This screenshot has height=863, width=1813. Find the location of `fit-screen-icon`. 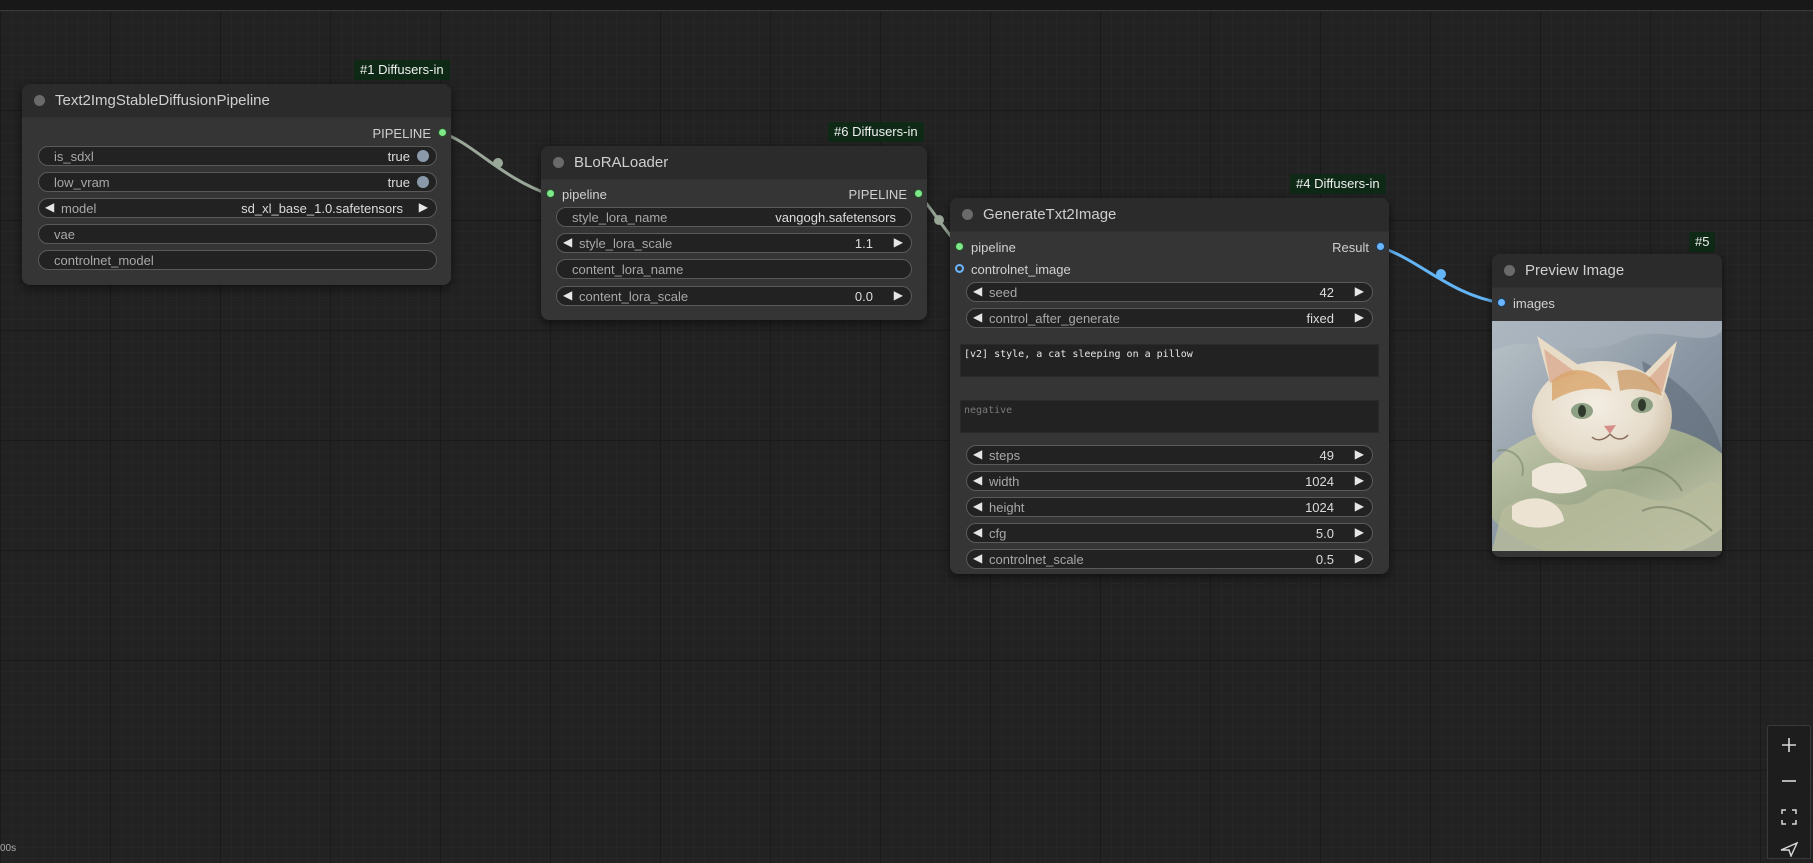

fit-screen-icon is located at coordinates (1789, 817).